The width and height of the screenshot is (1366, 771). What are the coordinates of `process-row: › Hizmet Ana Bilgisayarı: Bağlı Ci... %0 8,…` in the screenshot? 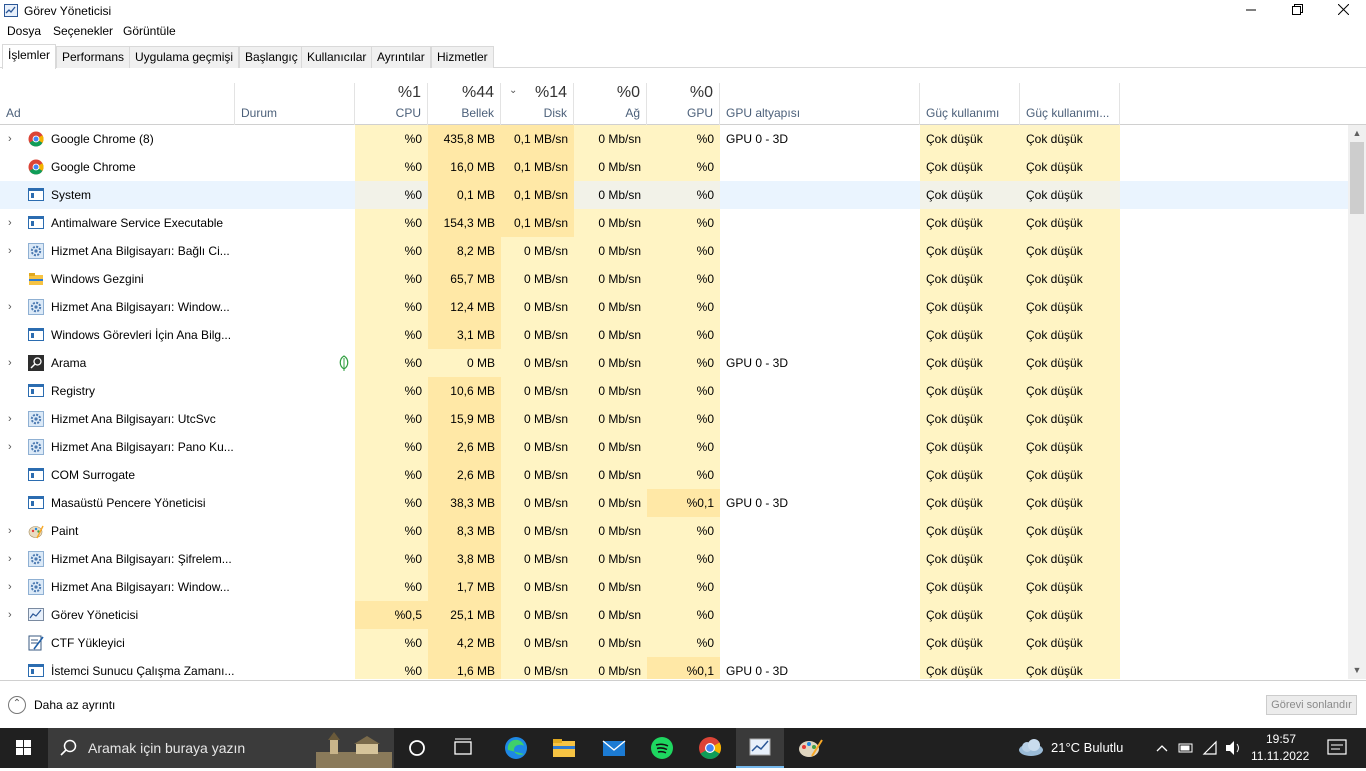 It's located at (674, 251).